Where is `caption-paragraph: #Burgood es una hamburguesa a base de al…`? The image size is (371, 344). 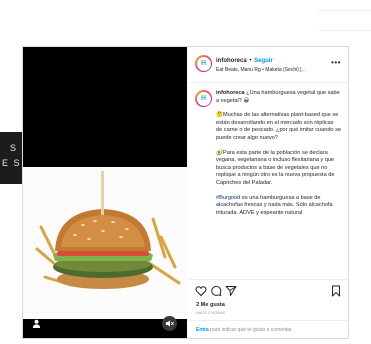 caption-paragraph: #Burgood es una hamburguesa a base de al… is located at coordinates (278, 206).